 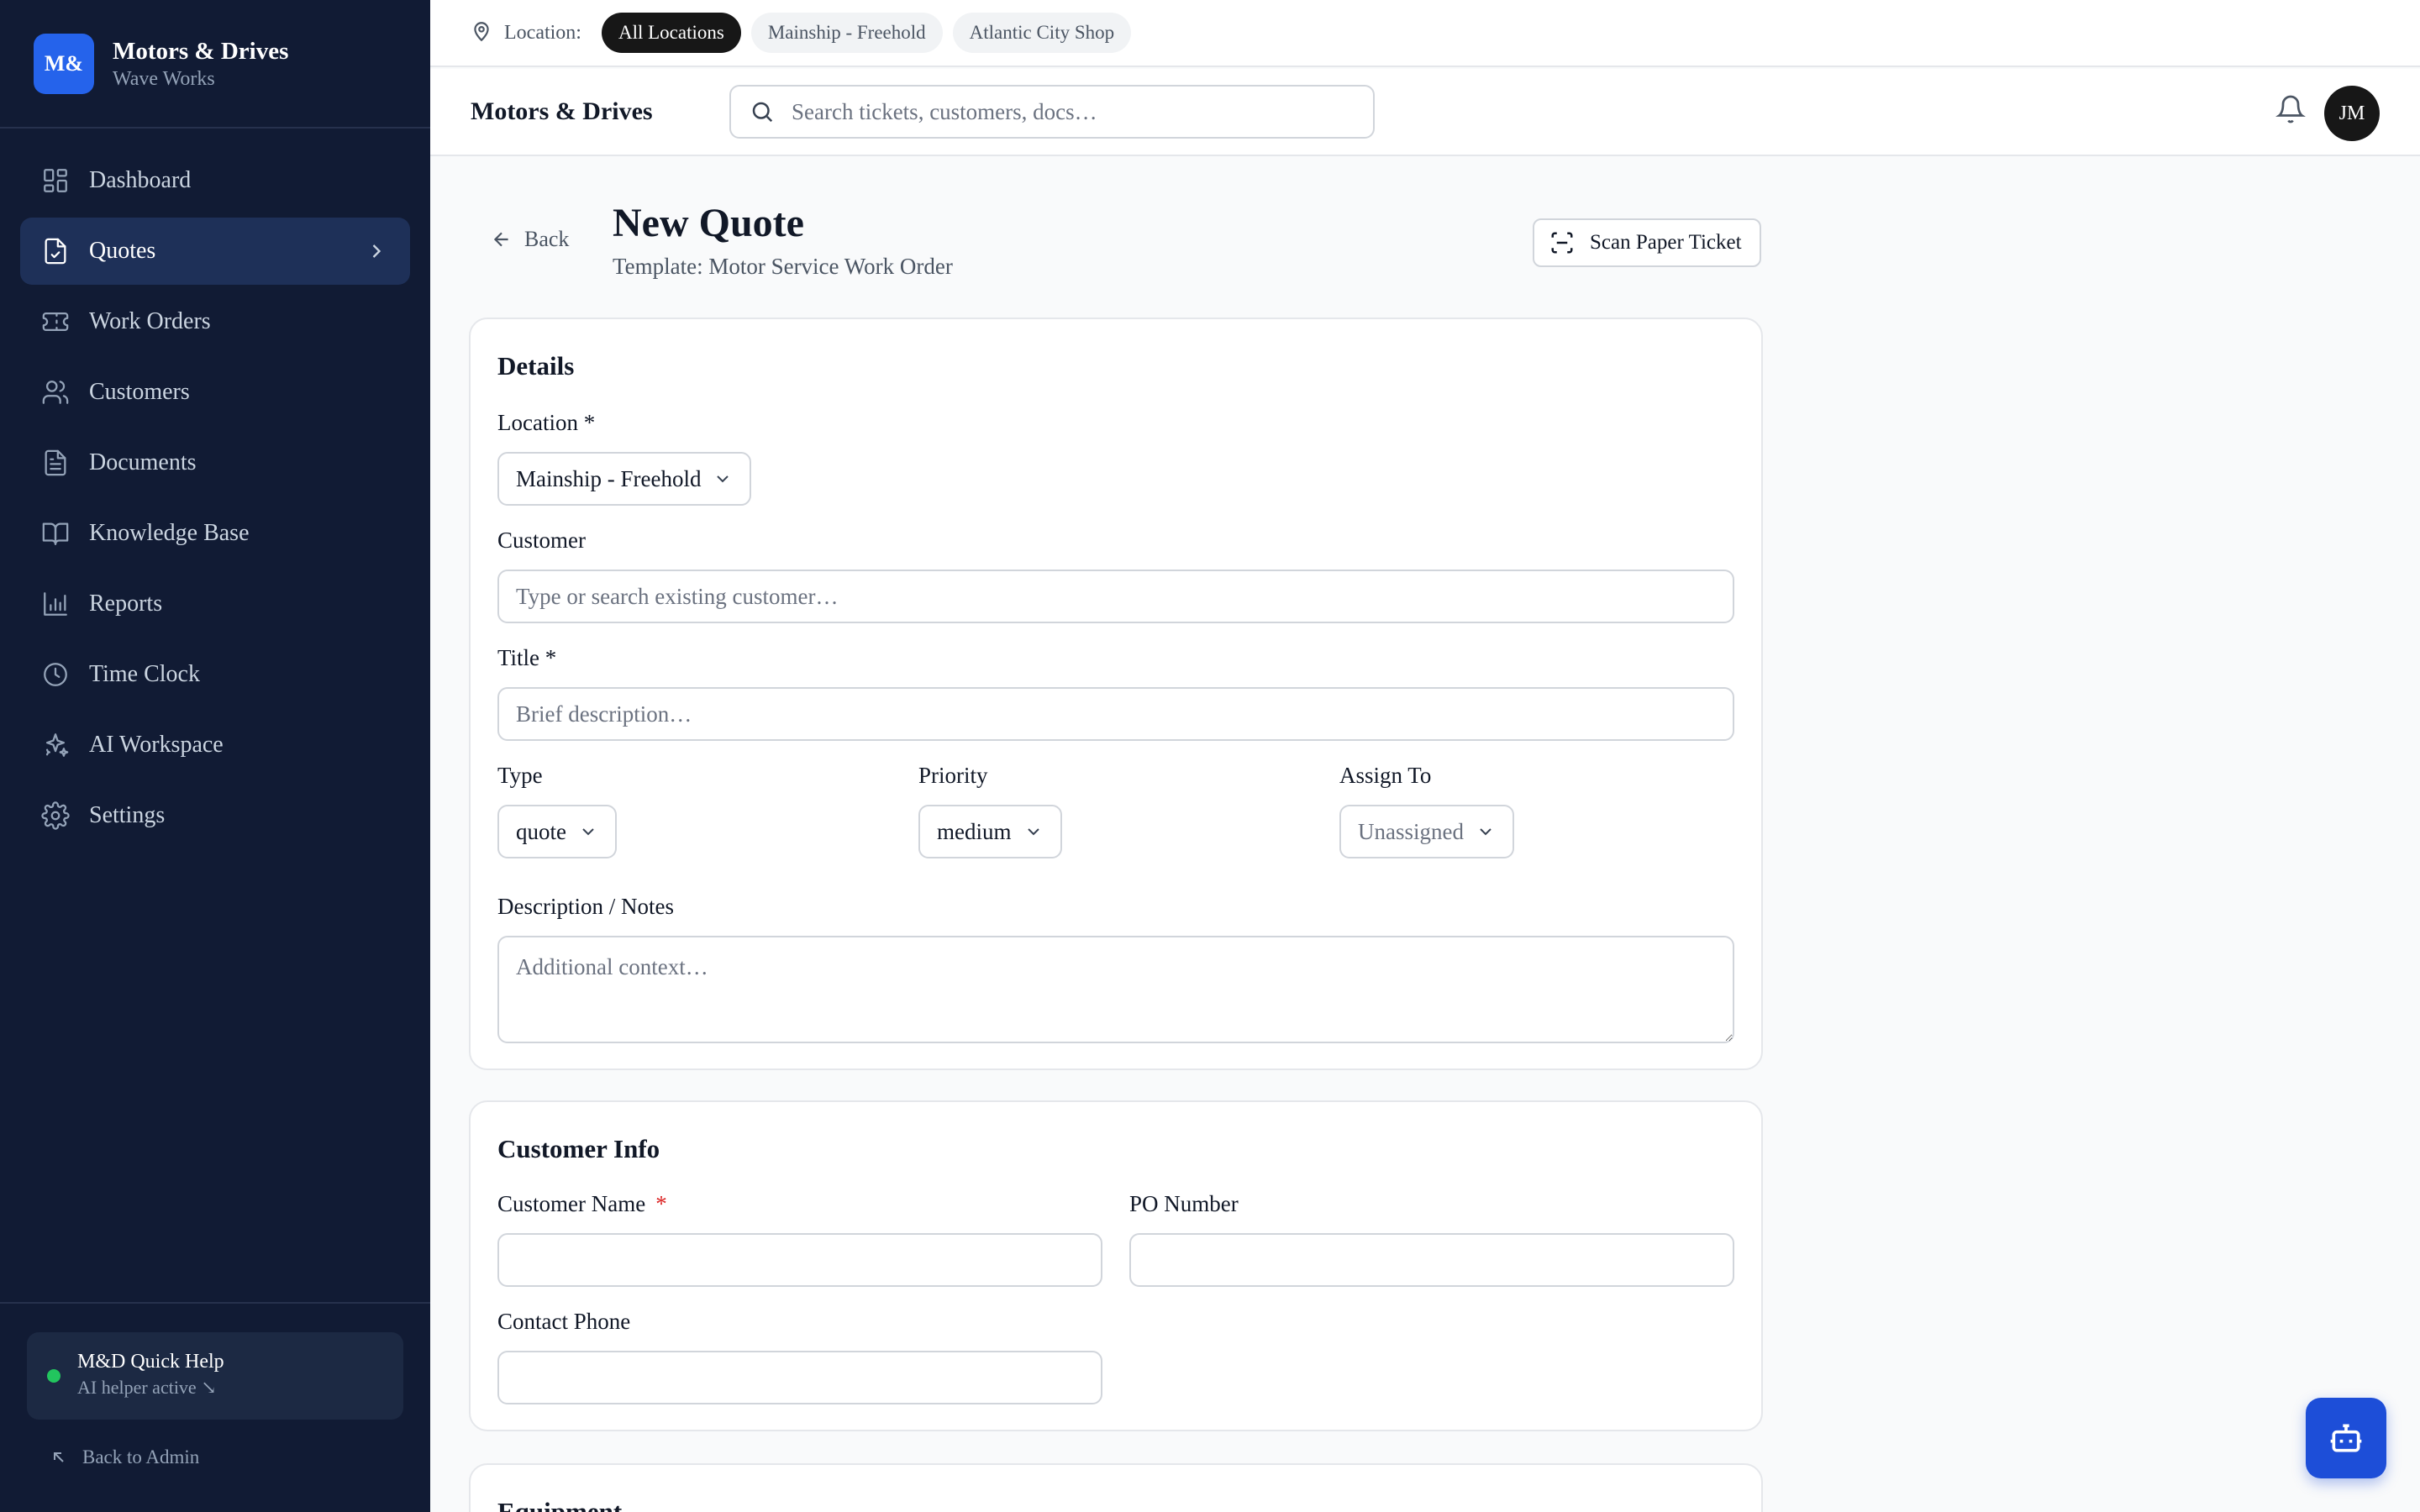 I want to click on priority-select: medium, so click(x=990, y=831).